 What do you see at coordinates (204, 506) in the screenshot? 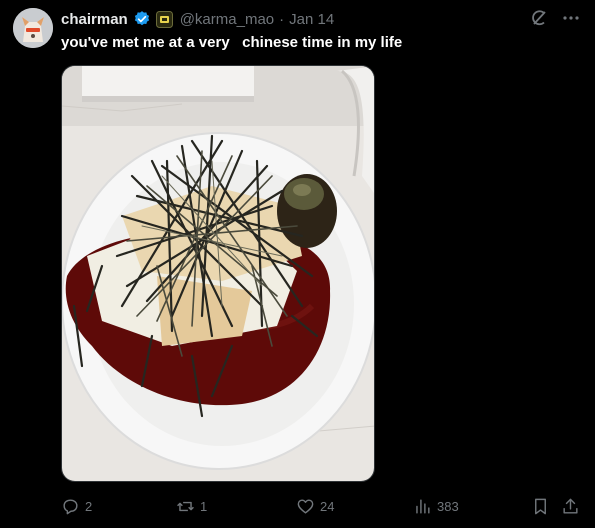
I see `retweet-count: 1` at bounding box center [204, 506].